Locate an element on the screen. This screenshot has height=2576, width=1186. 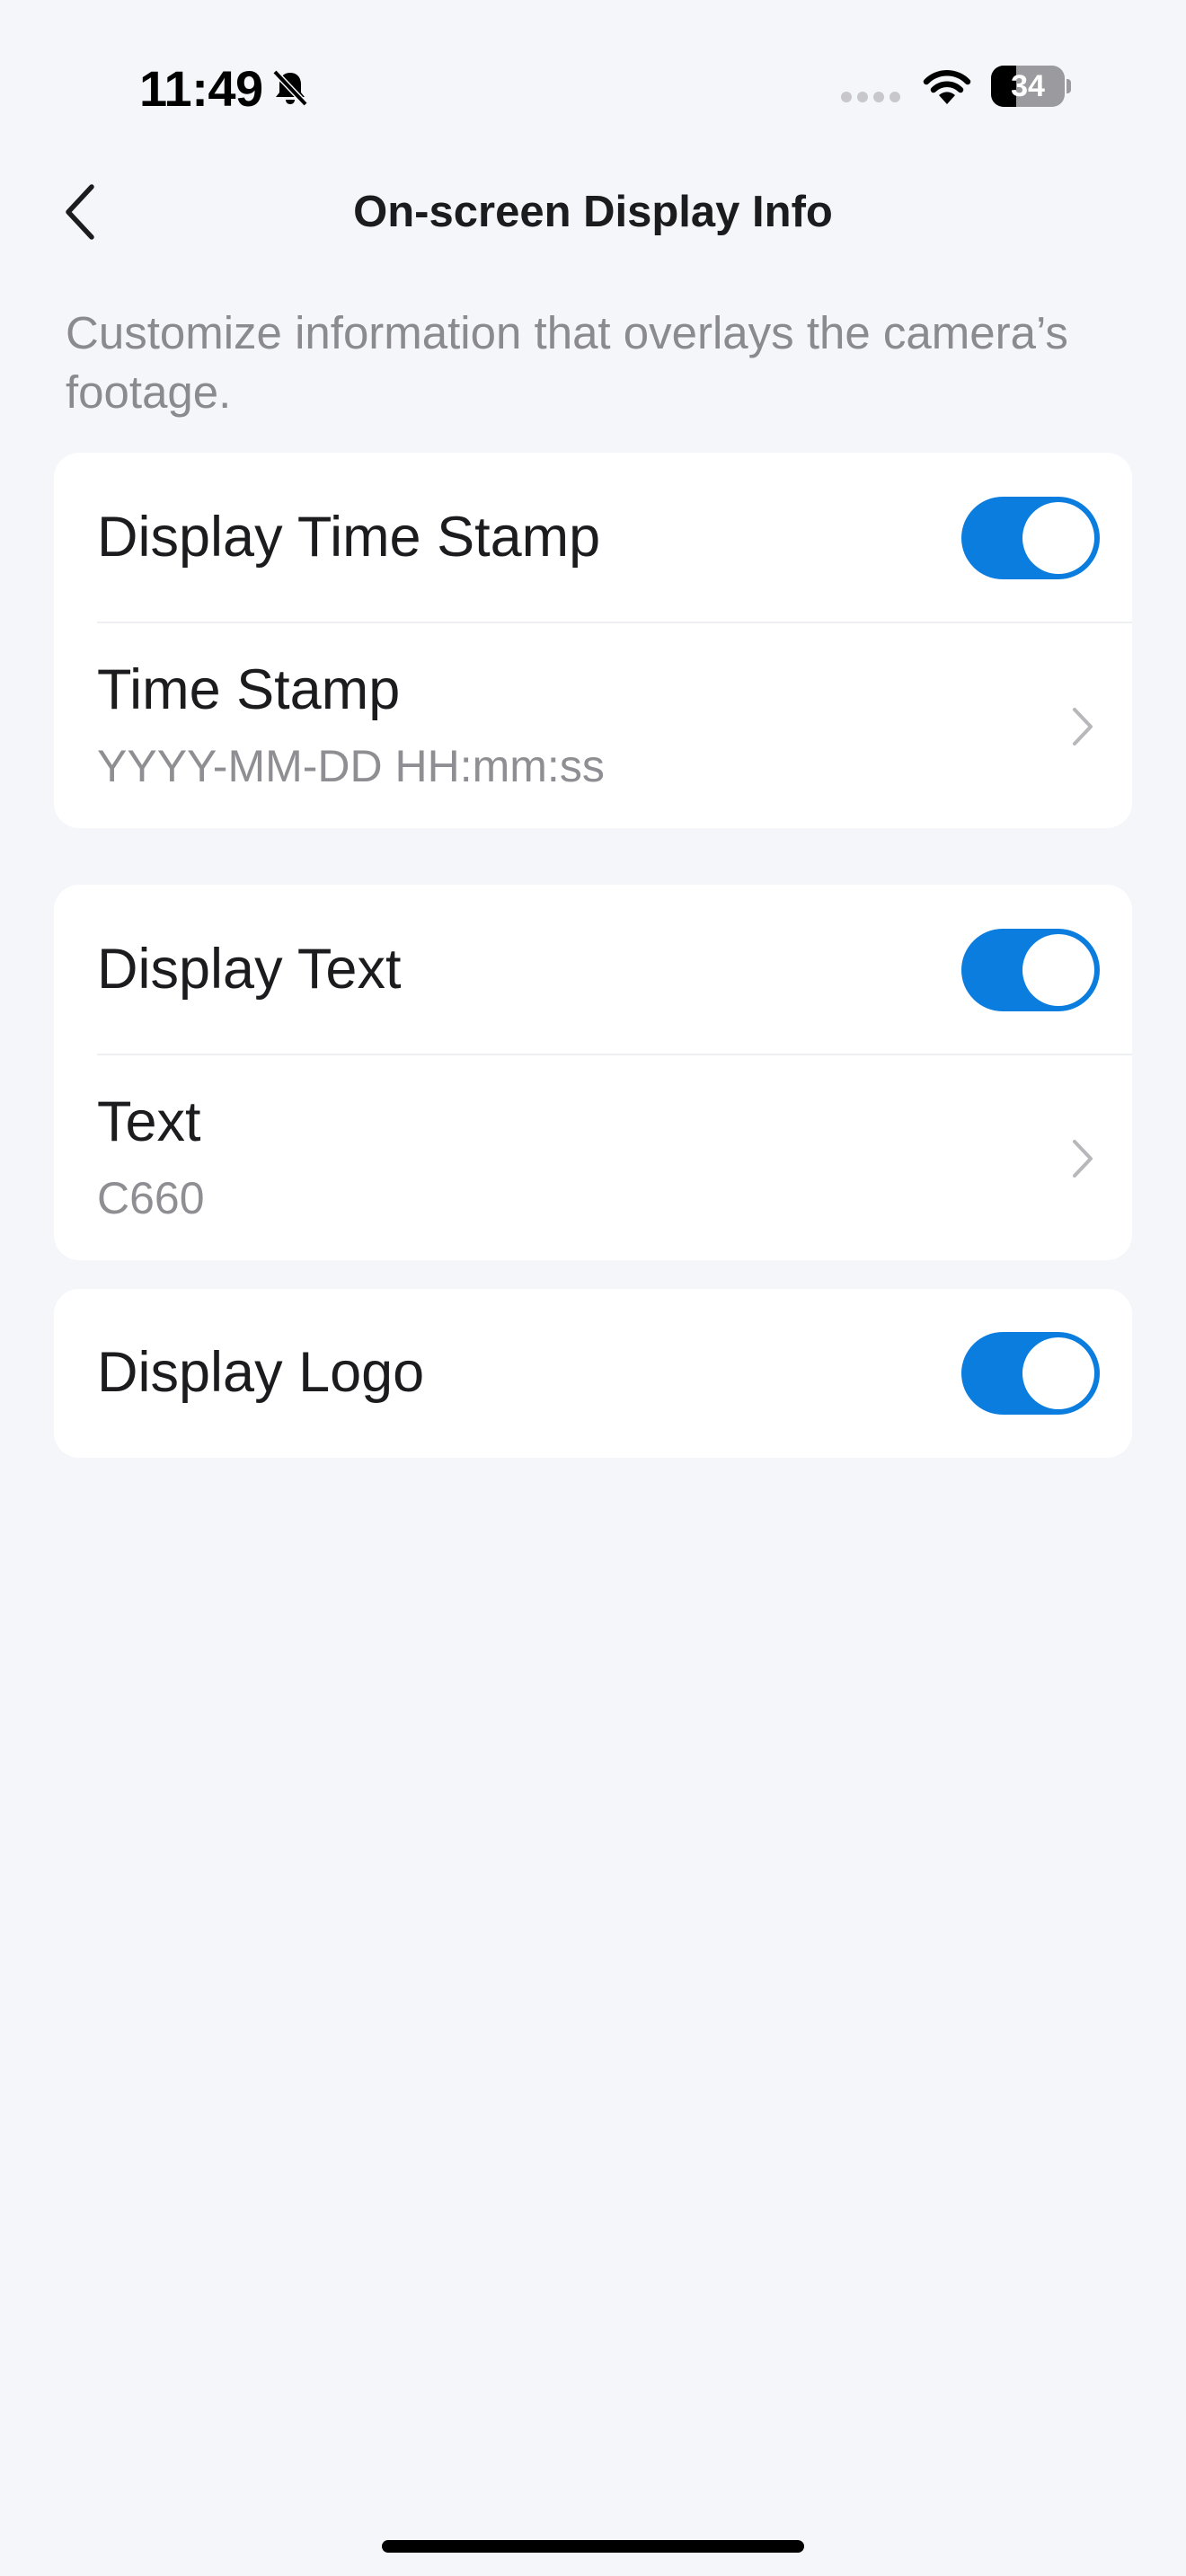
time-stamp-label: Time Stamp is located at coordinates (249, 689).